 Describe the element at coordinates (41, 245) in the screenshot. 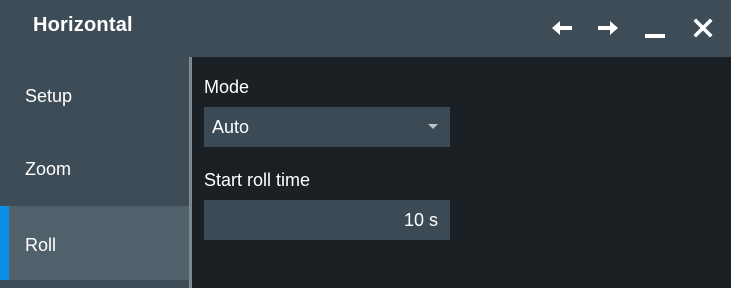

I see `tab-roll-label: Roll` at that location.